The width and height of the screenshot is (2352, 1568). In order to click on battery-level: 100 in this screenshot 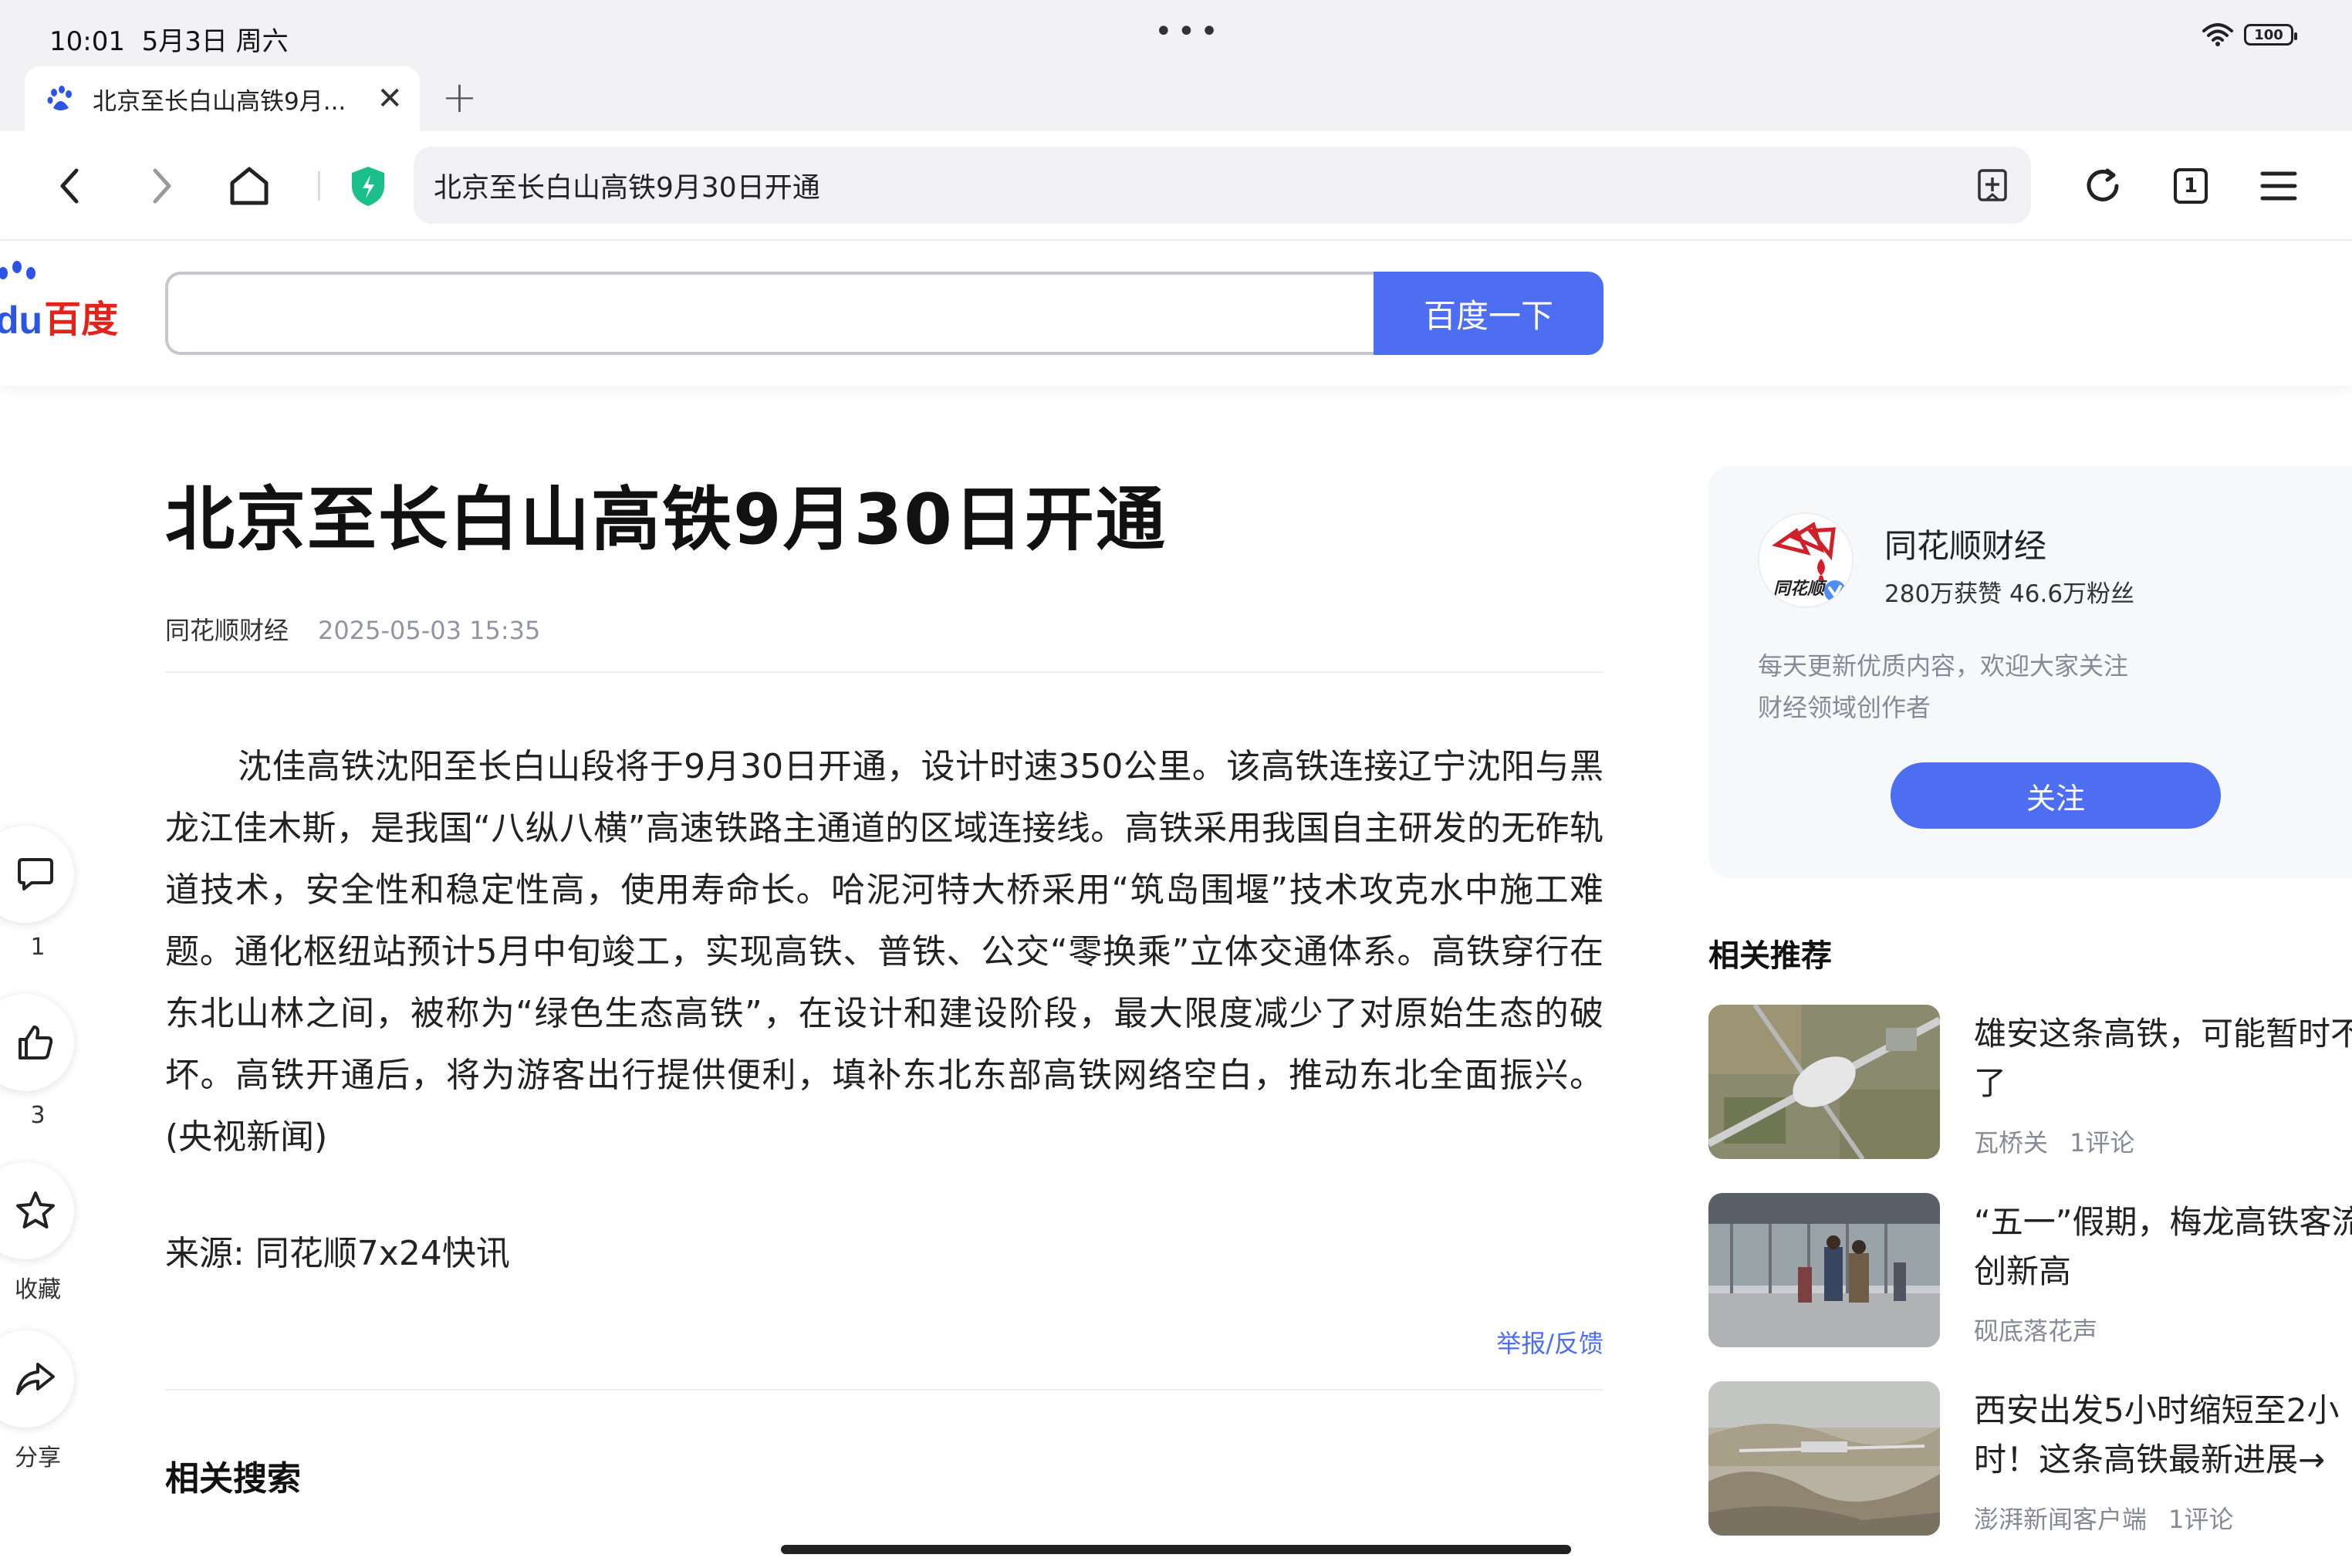, I will do `click(2268, 34)`.